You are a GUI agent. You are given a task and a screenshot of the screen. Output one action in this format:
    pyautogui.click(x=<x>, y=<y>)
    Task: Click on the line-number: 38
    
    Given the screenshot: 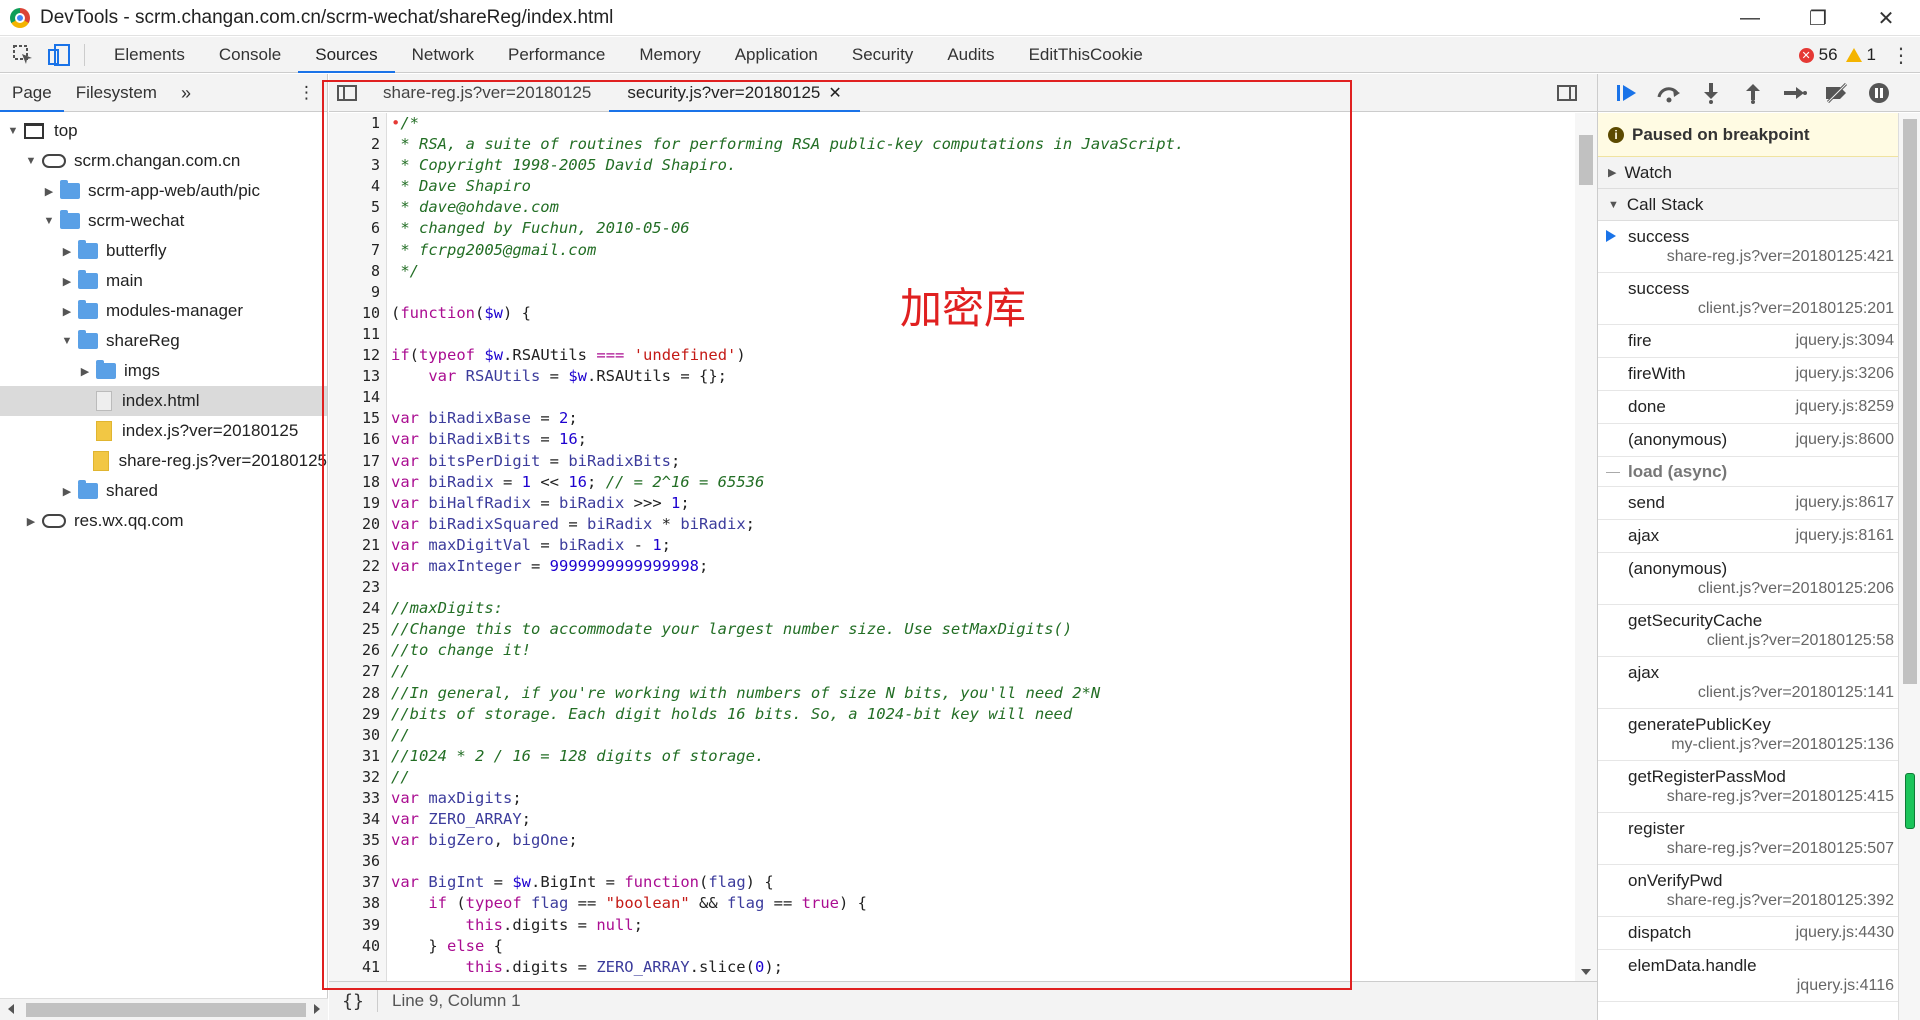 What is the action you would take?
    pyautogui.click(x=357, y=903)
    